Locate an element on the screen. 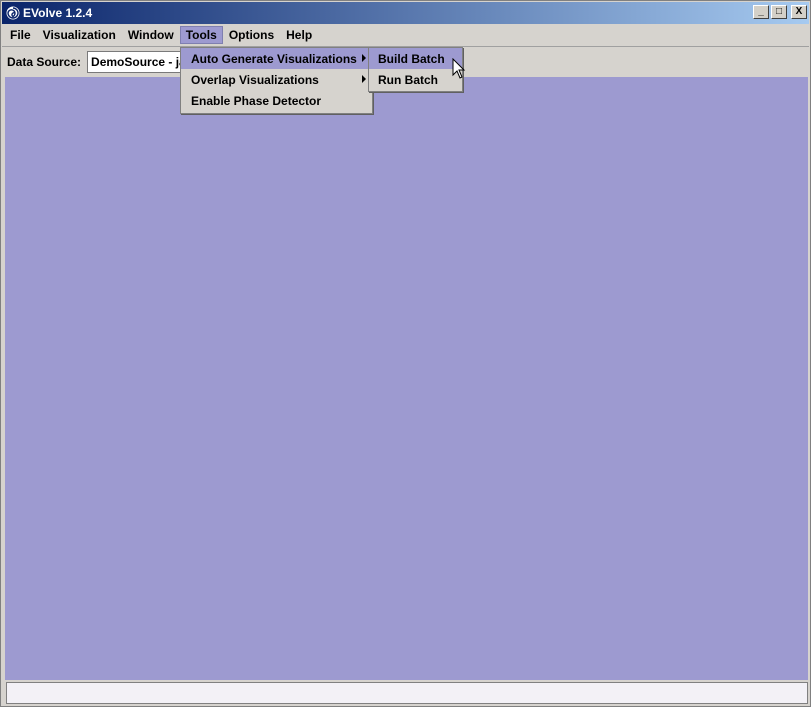 This screenshot has width=811, height=707. menu-item-overlap-visualizations: Overlap Visualizations is located at coordinates (276, 79).